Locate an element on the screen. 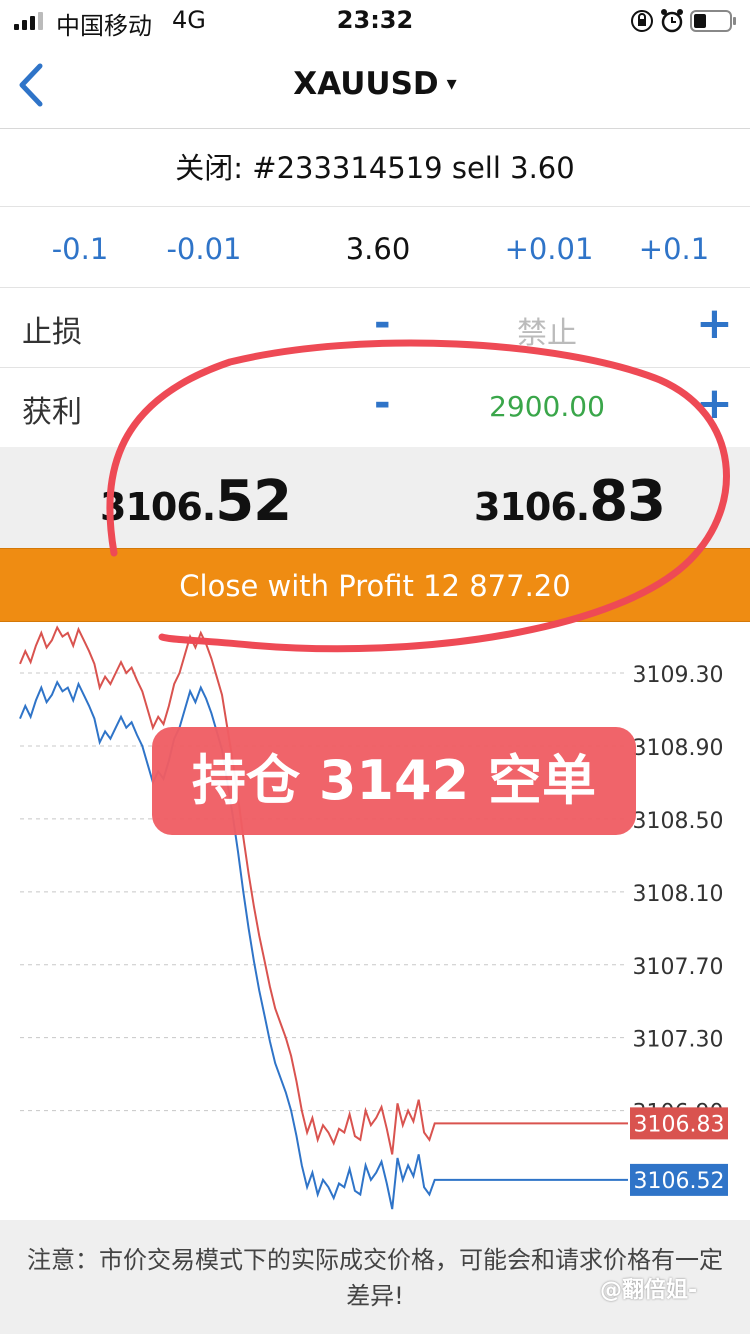 The image size is (750, 1334). stop-loss-plus-button: + is located at coordinates (714, 323).